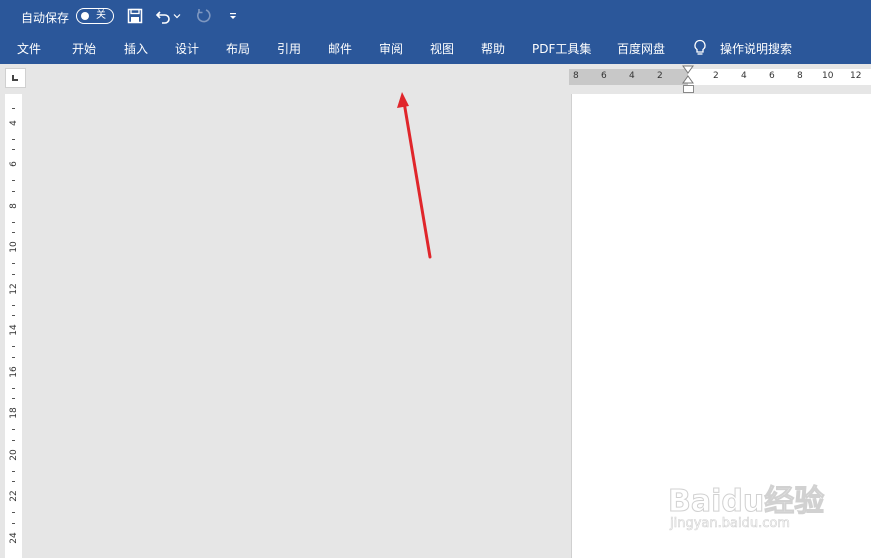 The width and height of the screenshot is (871, 558). I want to click on tab-stop-selector, so click(15, 78).